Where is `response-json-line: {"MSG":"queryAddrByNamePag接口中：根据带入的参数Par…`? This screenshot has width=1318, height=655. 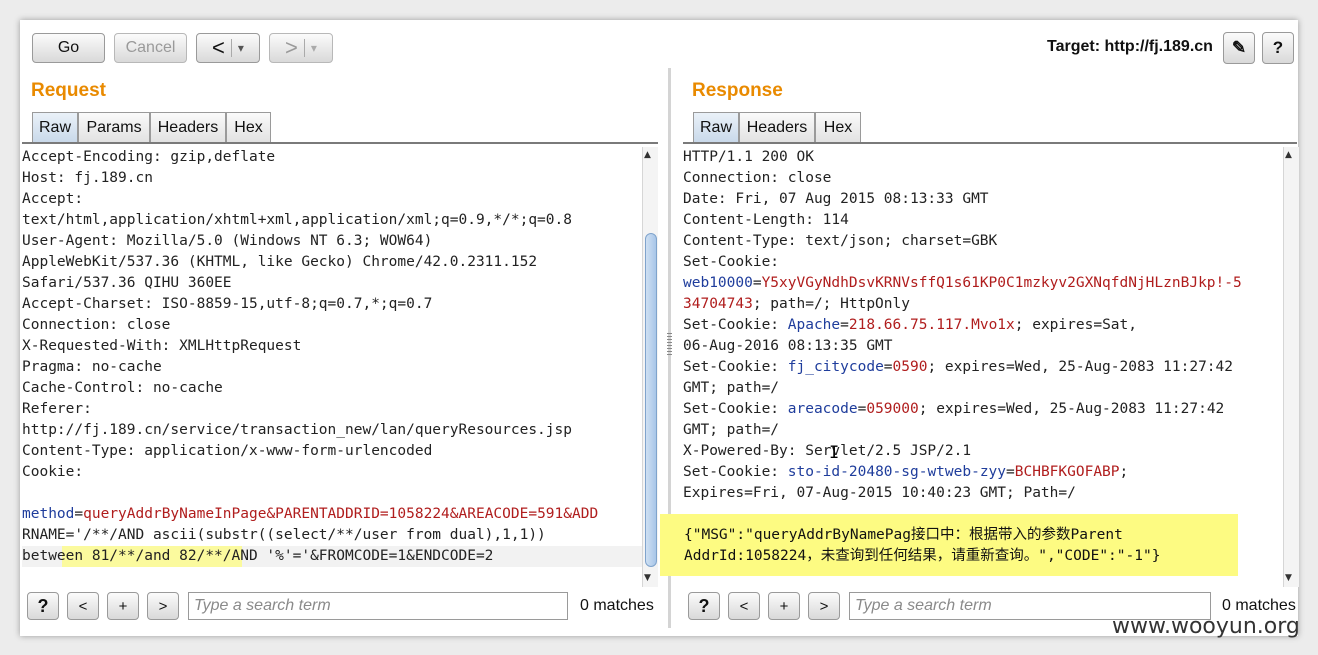
response-json-line: {"MSG":"queryAddrByNamePag接口中：根据带入的参数Par… is located at coordinates (903, 535).